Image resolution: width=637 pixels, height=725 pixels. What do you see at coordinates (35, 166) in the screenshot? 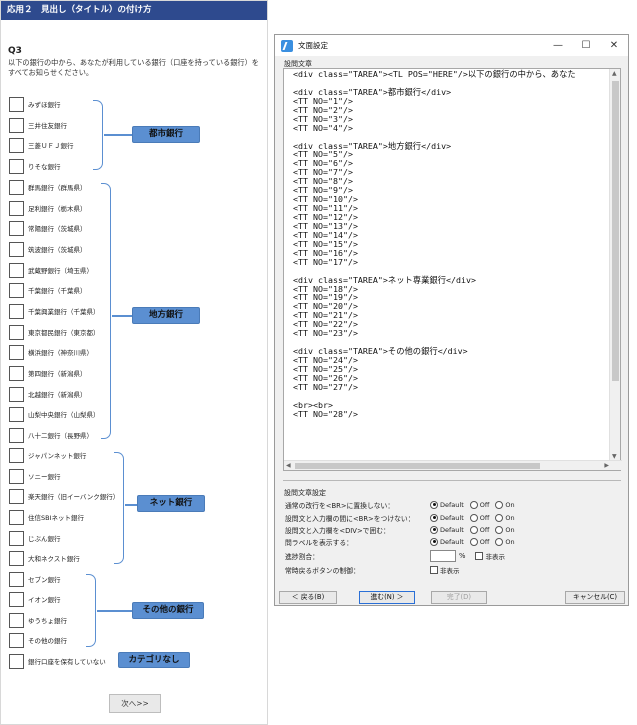
I see `option-4: りそな銀行` at bounding box center [35, 166].